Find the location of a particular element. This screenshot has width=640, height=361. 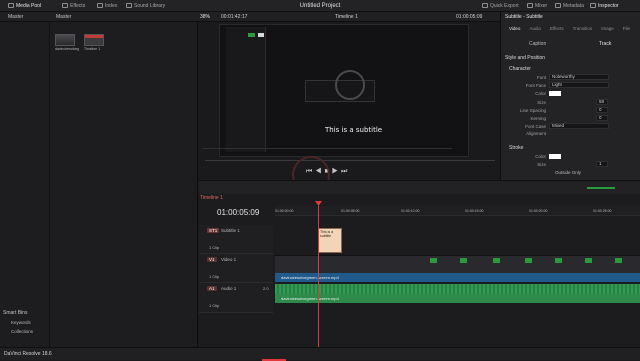

inspector-icon is located at coordinates (593, 5).